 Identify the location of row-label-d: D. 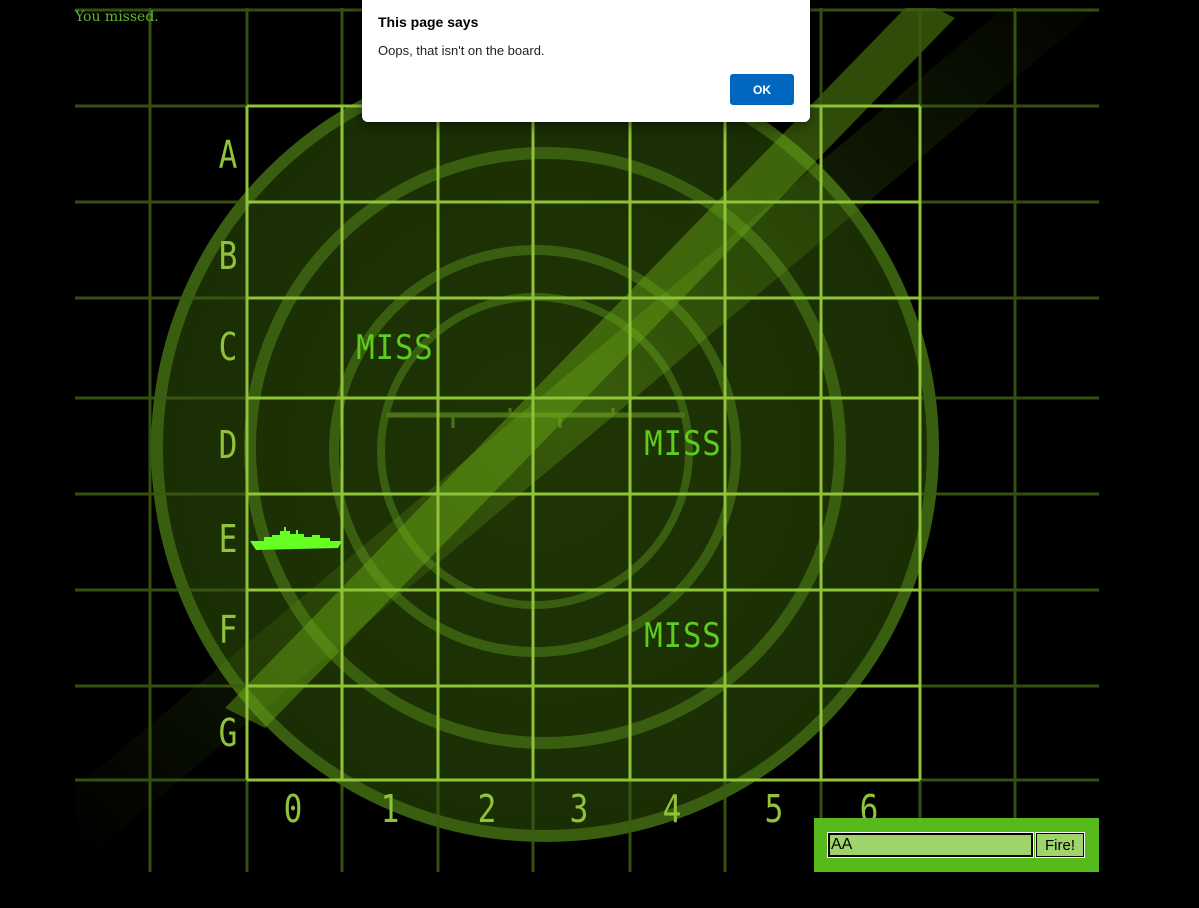
(228, 445).